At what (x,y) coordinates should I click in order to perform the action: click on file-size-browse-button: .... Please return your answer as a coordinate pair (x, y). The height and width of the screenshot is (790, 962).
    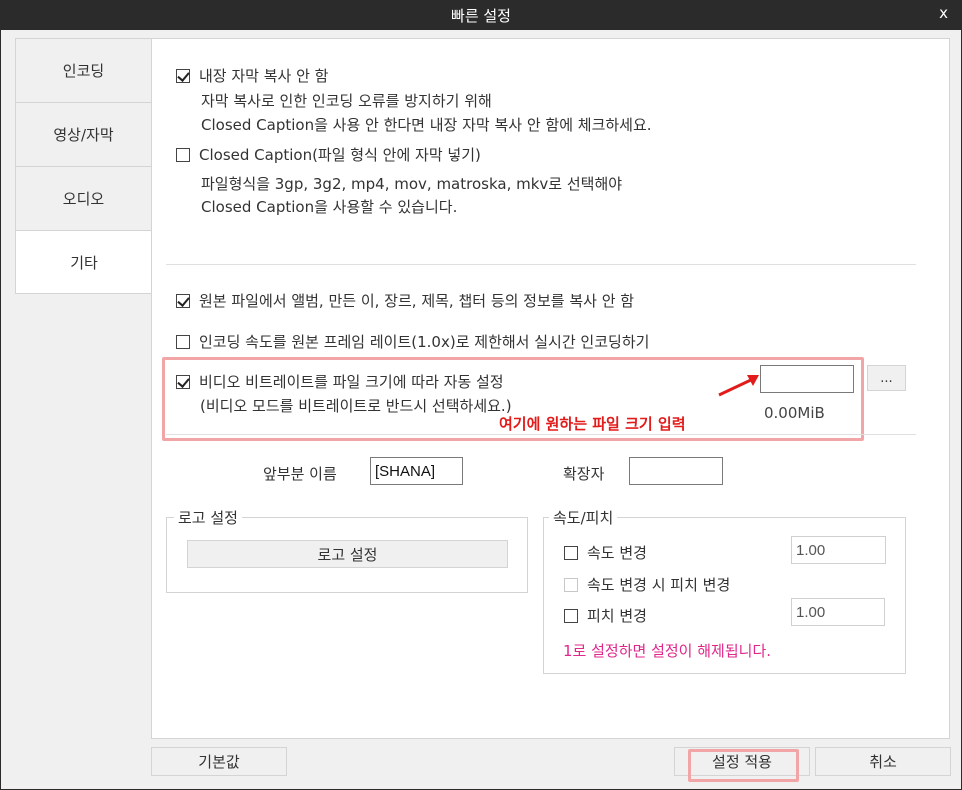
    Looking at the image, I should click on (886, 378).